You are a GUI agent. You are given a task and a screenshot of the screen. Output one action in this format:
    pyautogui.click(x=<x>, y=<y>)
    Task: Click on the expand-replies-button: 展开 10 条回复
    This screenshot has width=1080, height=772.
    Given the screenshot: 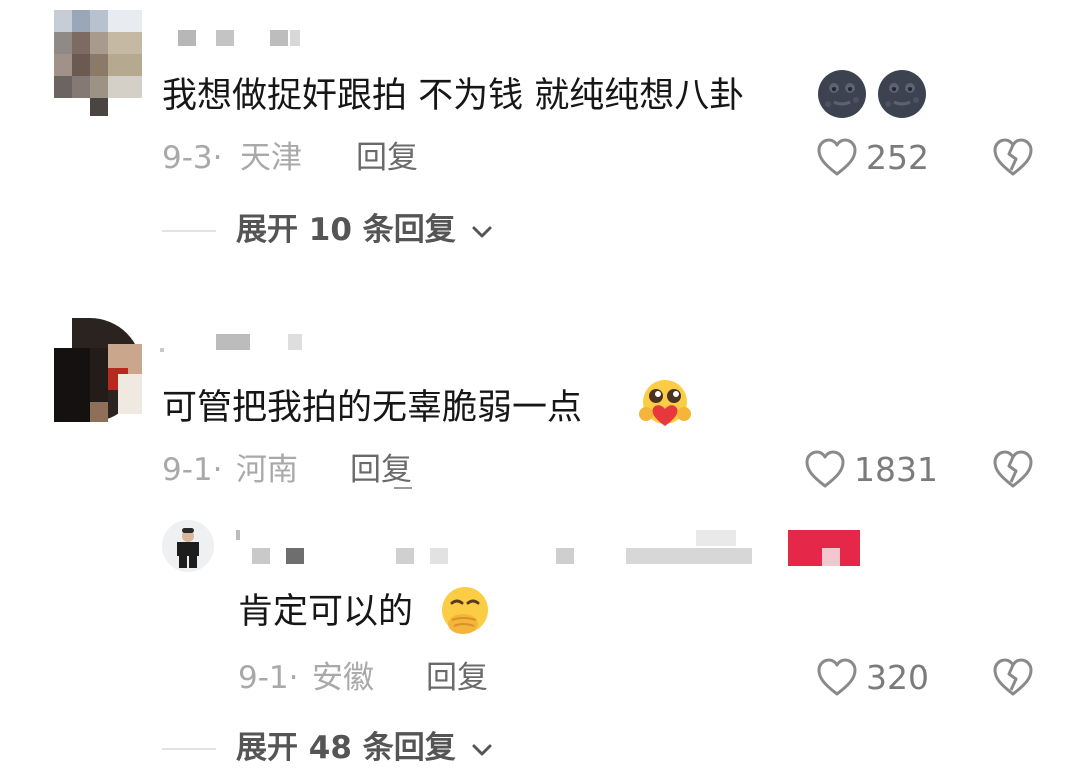 What is the action you would take?
    pyautogui.click(x=364, y=230)
    